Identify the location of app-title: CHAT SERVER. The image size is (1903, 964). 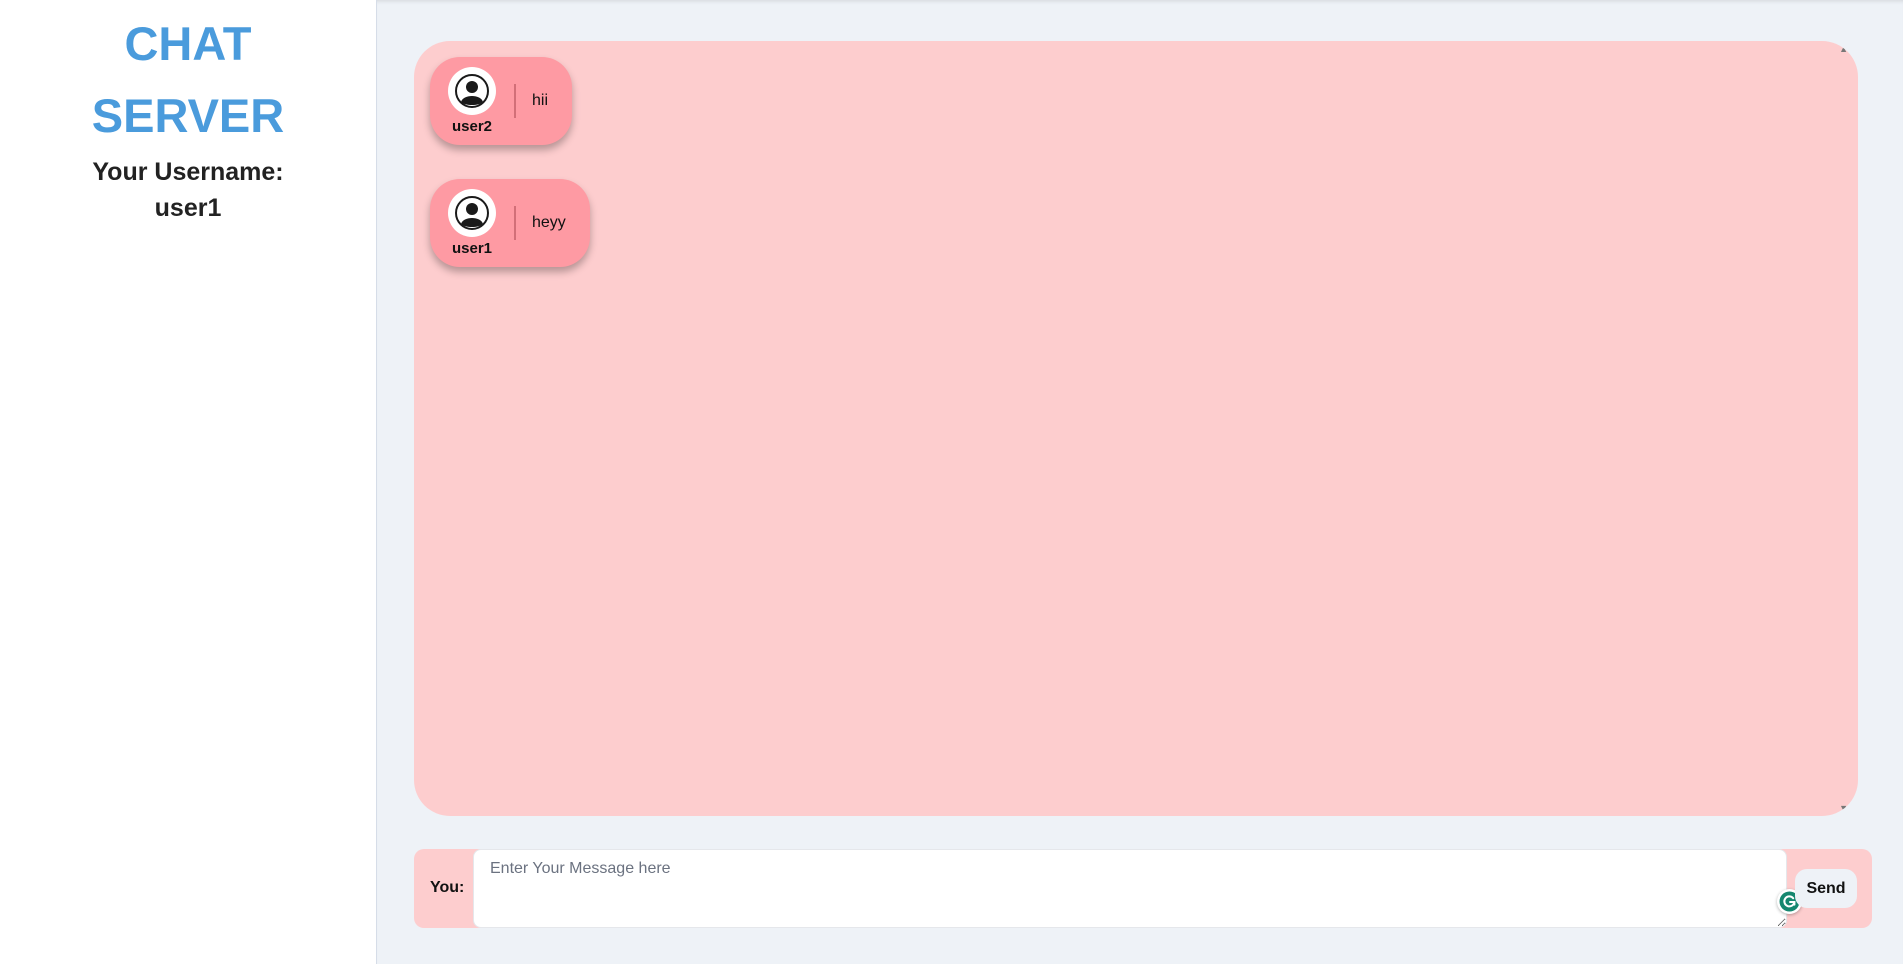
(188, 76).